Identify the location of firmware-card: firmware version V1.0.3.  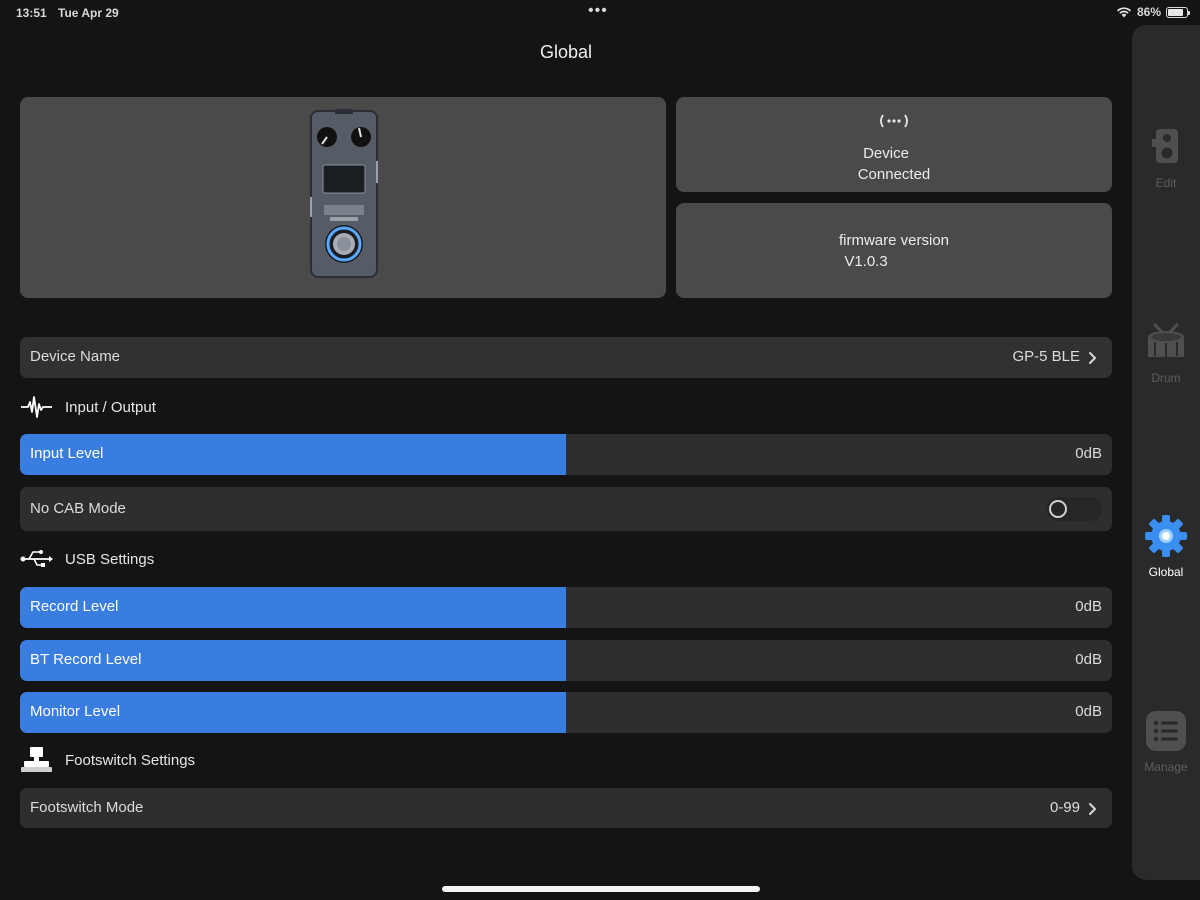
(894, 250).